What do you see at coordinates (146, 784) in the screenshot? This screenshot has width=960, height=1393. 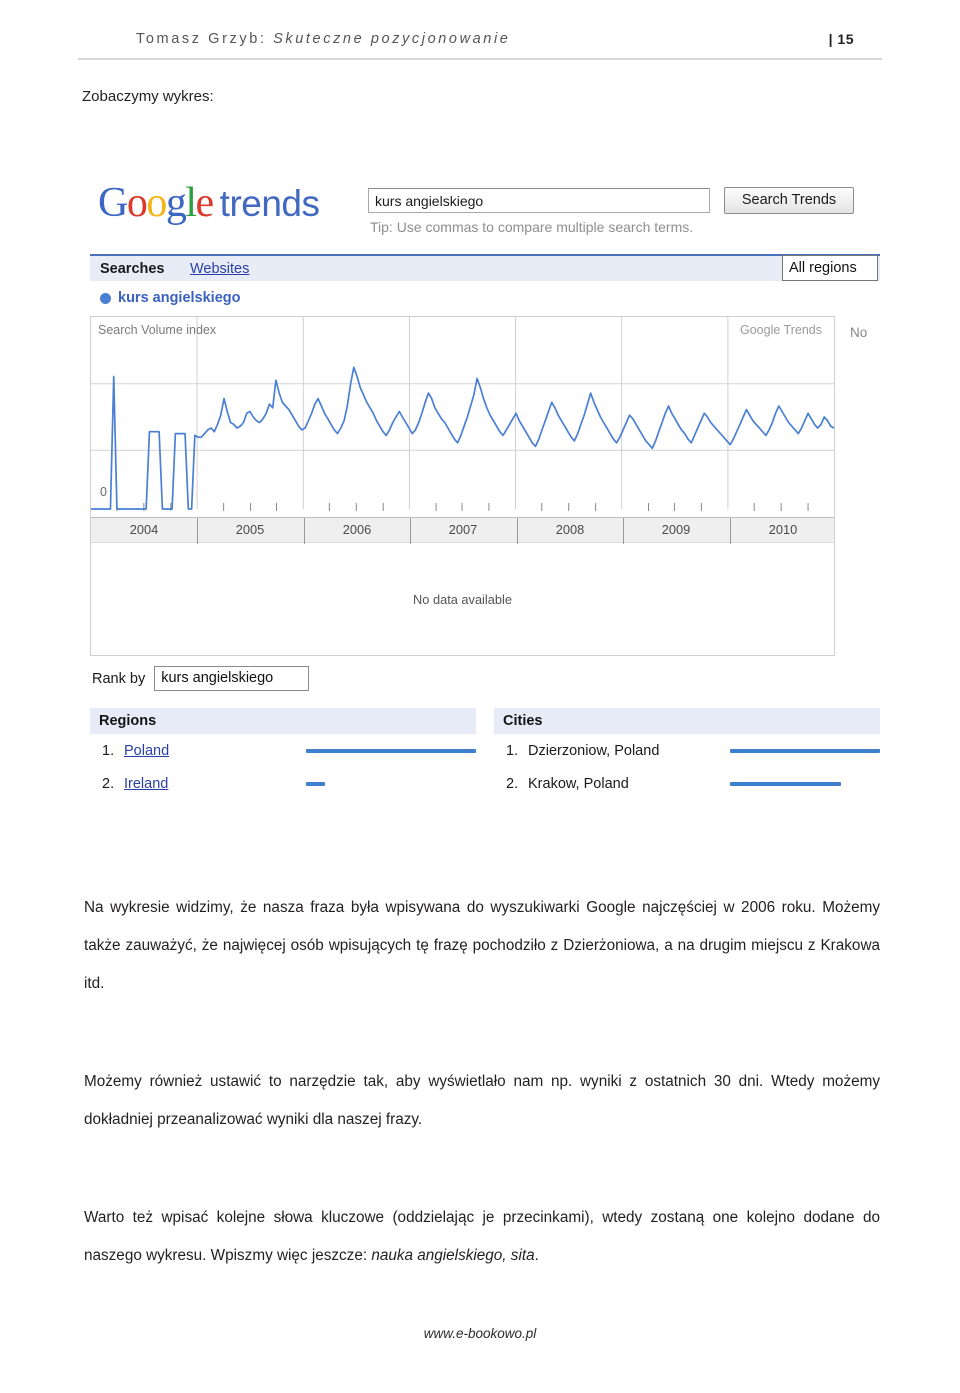 I see `region-link-ireland: Ireland` at bounding box center [146, 784].